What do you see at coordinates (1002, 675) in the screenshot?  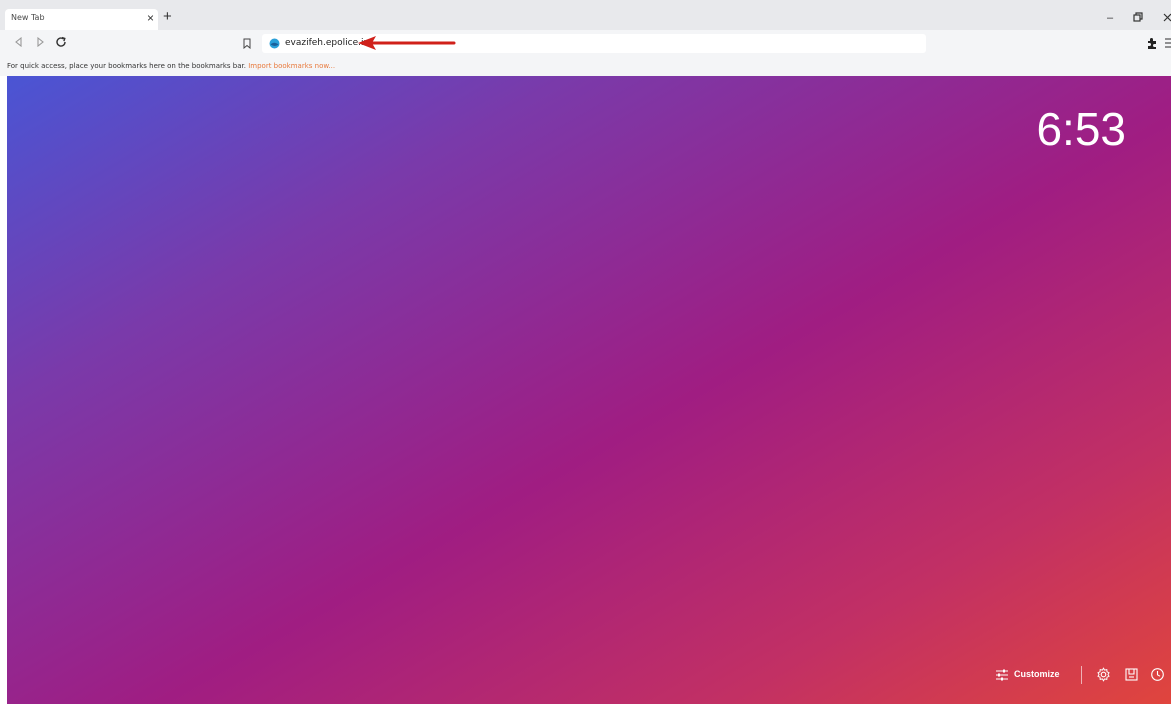 I see `customize-sliders-icon` at bounding box center [1002, 675].